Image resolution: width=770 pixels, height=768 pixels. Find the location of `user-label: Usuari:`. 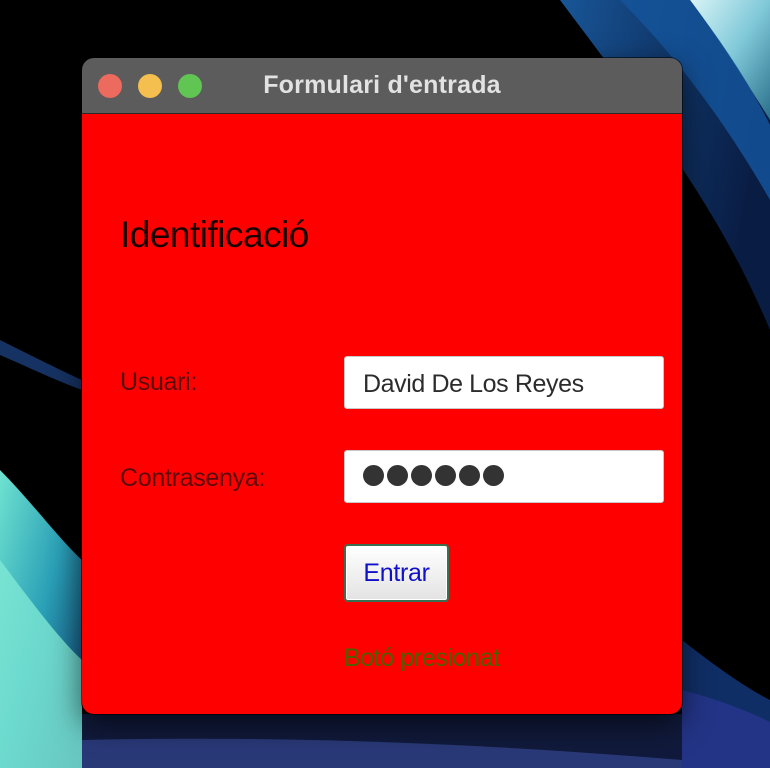

user-label: Usuari: is located at coordinates (159, 382).